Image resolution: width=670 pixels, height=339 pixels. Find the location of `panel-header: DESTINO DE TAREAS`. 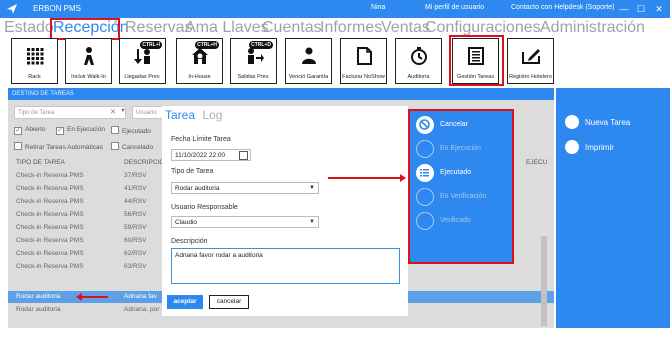

panel-header: DESTINO DE TAREAS is located at coordinates (281, 94).